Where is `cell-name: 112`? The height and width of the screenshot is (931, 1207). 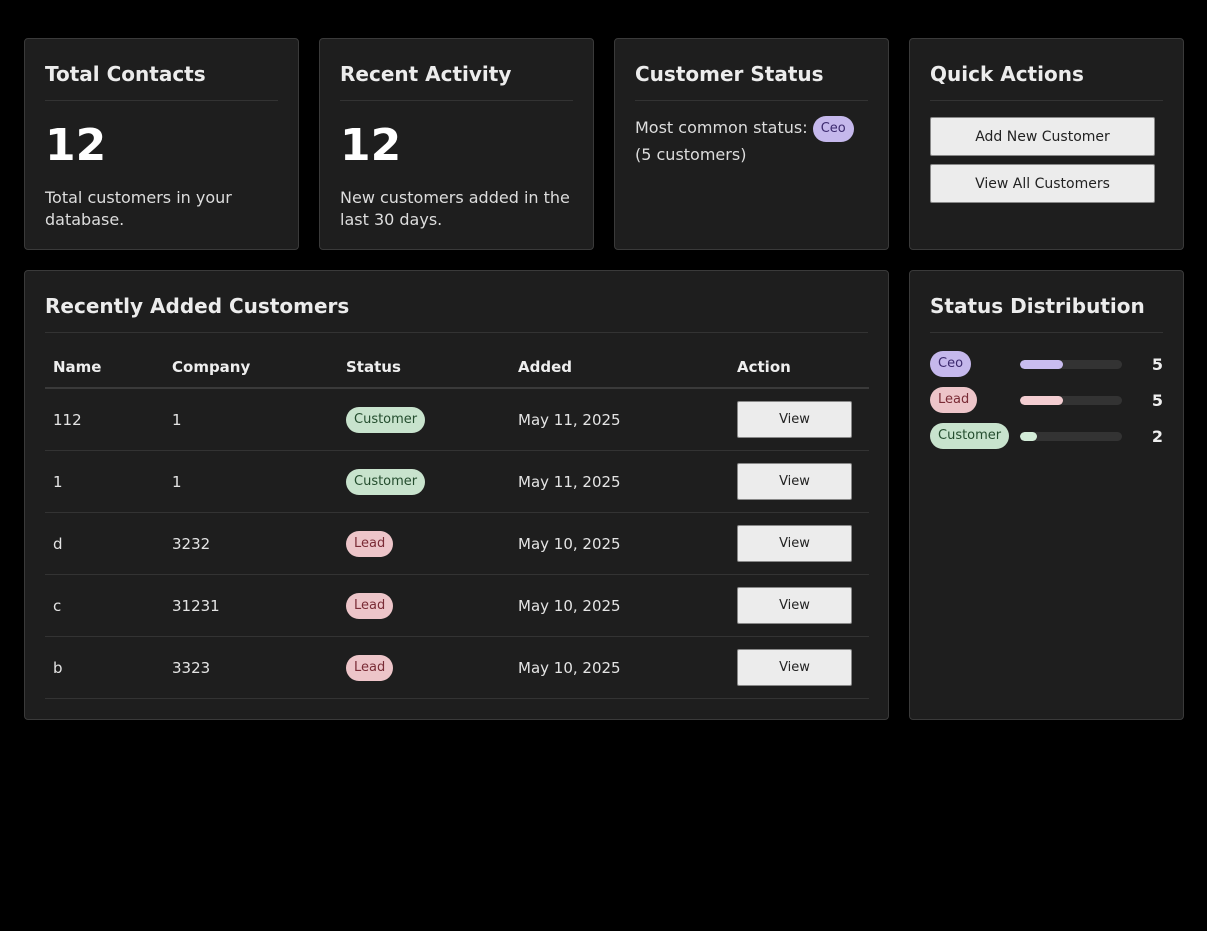 cell-name: 112 is located at coordinates (104, 419).